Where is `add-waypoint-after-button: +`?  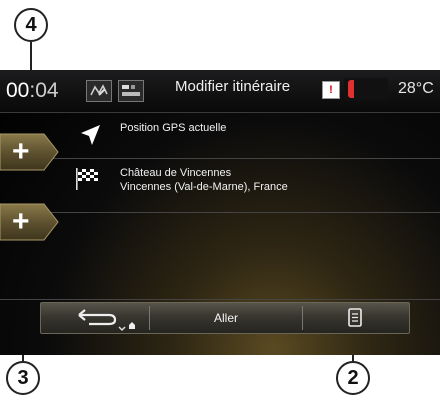
add-waypoint-after-button: + is located at coordinates (30, 222).